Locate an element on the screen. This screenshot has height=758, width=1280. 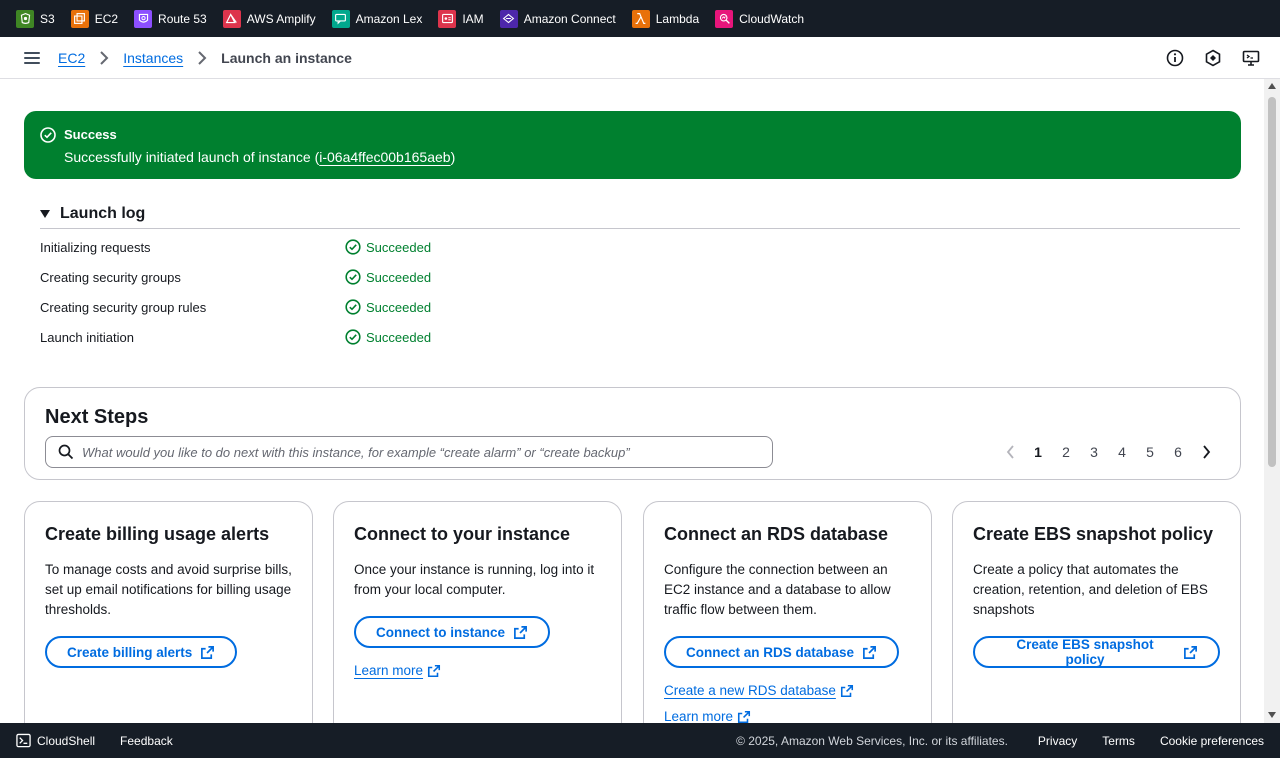
service-amplify: AWS Amplify is located at coordinates (269, 18).